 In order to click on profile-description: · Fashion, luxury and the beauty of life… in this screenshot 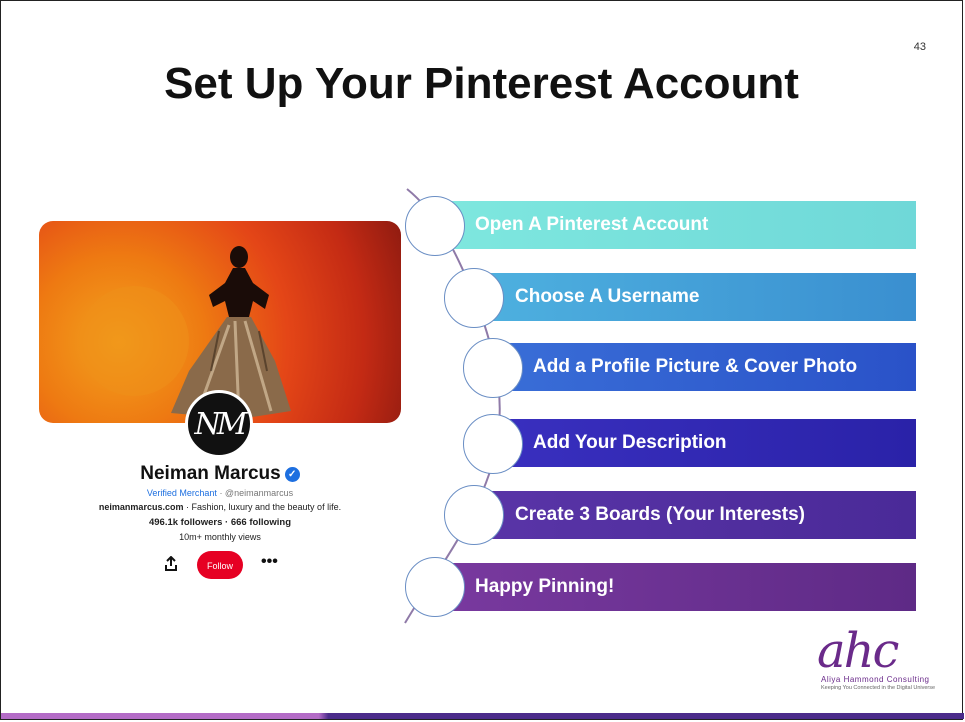, I will do `click(263, 507)`.